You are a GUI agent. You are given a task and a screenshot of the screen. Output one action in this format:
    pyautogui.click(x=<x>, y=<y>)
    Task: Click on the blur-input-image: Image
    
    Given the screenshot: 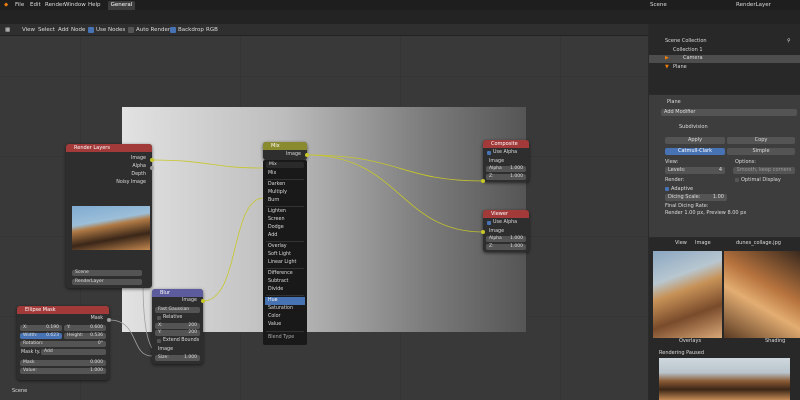 What is the action you would take?
    pyautogui.click(x=166, y=349)
    